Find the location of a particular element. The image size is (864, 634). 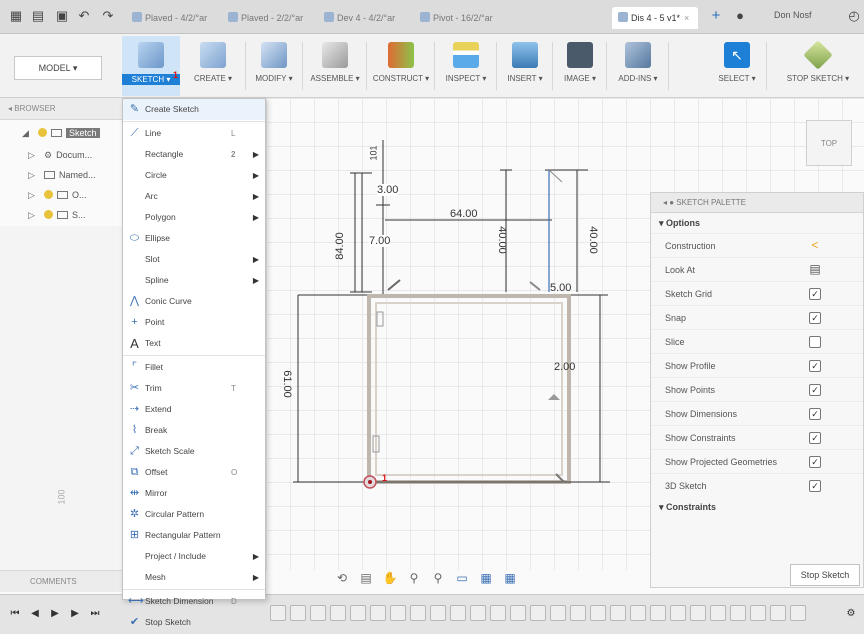

show-profile-checkbox: ✓ is located at coordinates (815, 366).